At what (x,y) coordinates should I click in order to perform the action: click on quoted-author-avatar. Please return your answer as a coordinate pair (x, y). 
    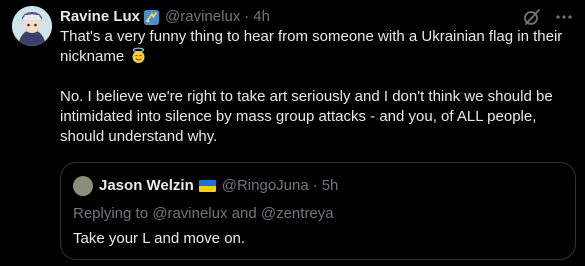
    Looking at the image, I should click on (83, 186).